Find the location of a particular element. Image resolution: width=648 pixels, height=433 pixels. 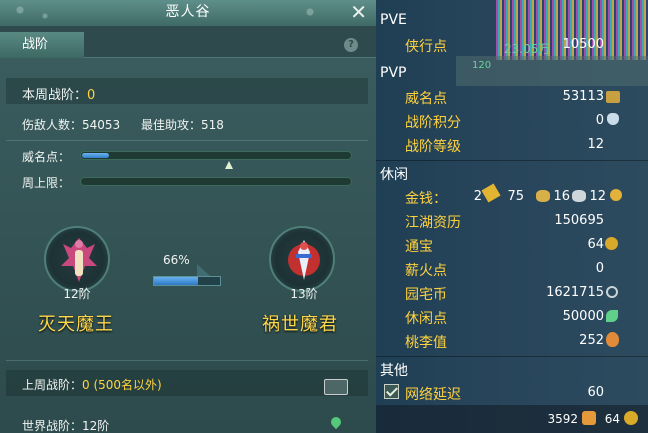

window-titlebar: 恶人谷 ✕ is located at coordinates (188, 13).